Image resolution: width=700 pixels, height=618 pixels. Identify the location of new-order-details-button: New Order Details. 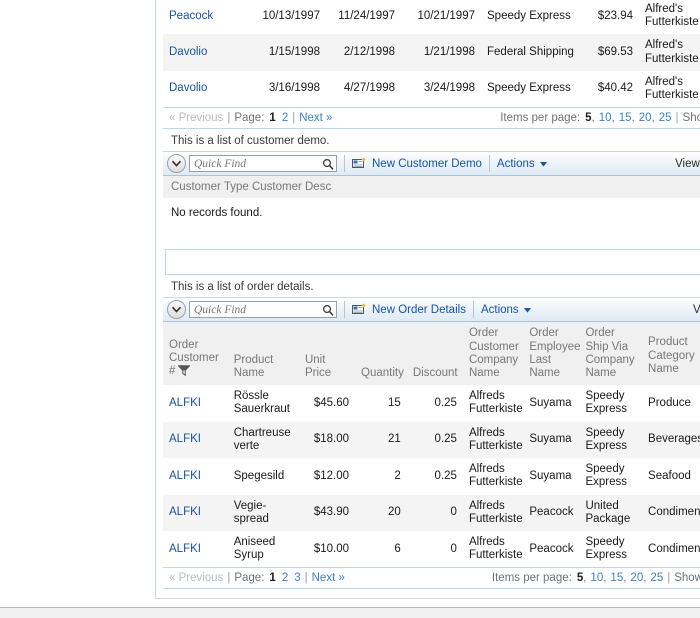
(409, 309).